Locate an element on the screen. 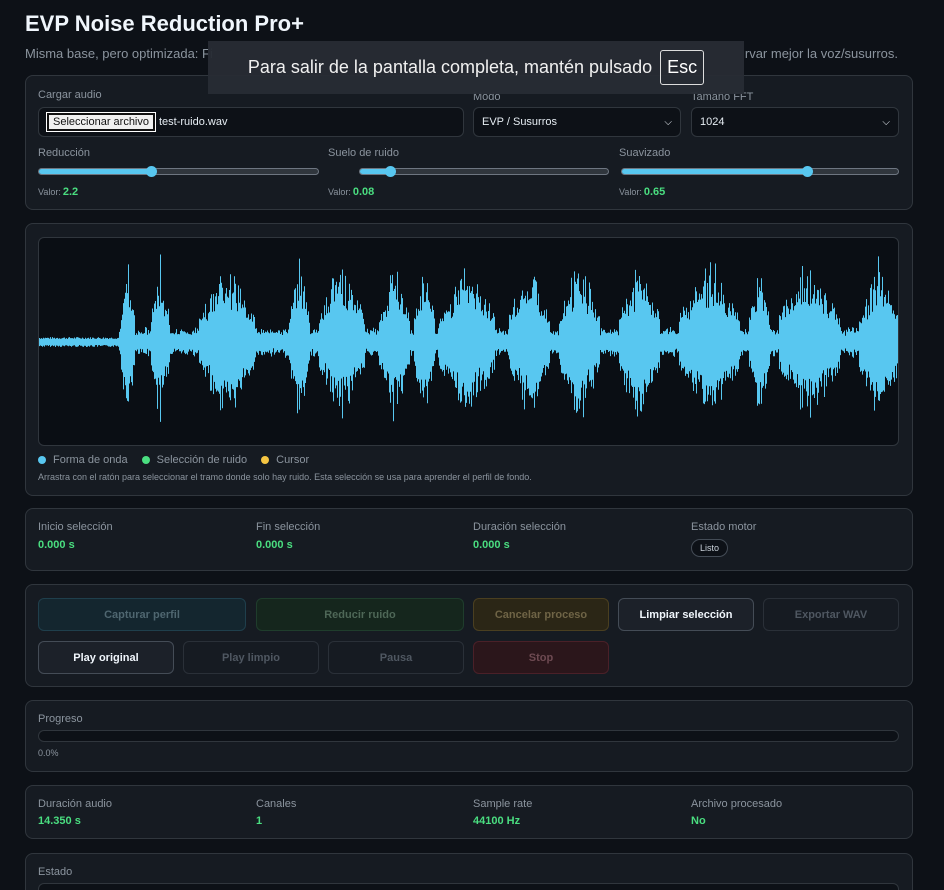 The width and height of the screenshot is (944, 890). legend-label: Cursor is located at coordinates (293, 460).